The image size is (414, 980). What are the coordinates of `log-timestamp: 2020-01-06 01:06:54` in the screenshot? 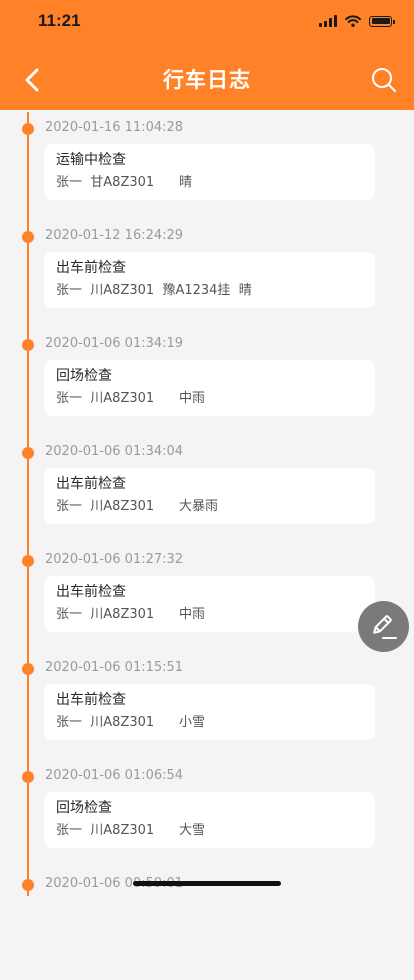 It's located at (114, 775).